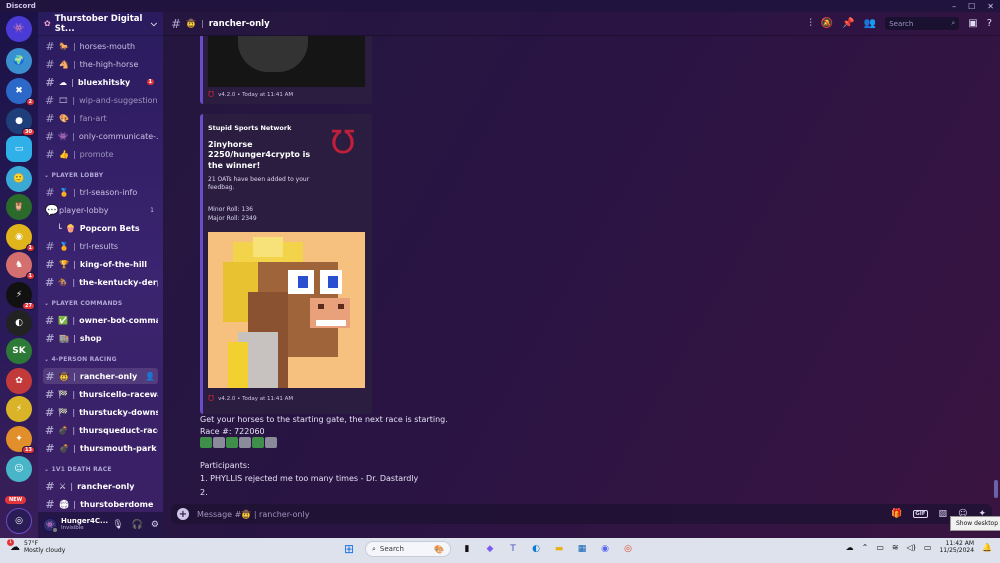 The image size is (1000, 563). What do you see at coordinates (19, 469) in the screenshot?
I see `server-icon: ☺` at bounding box center [19, 469].